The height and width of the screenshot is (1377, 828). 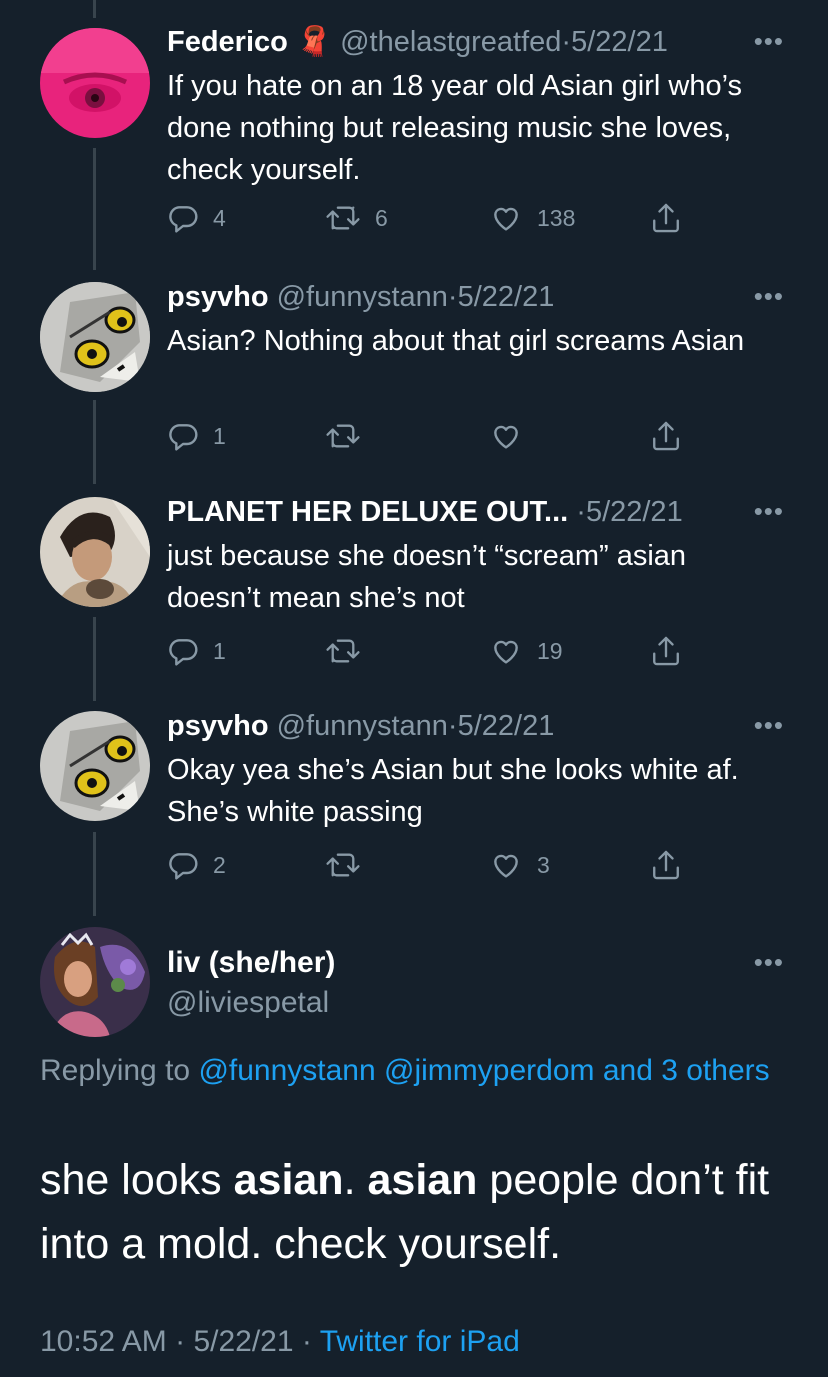 What do you see at coordinates (532, 218) in the screenshot?
I see `like-button: 138` at bounding box center [532, 218].